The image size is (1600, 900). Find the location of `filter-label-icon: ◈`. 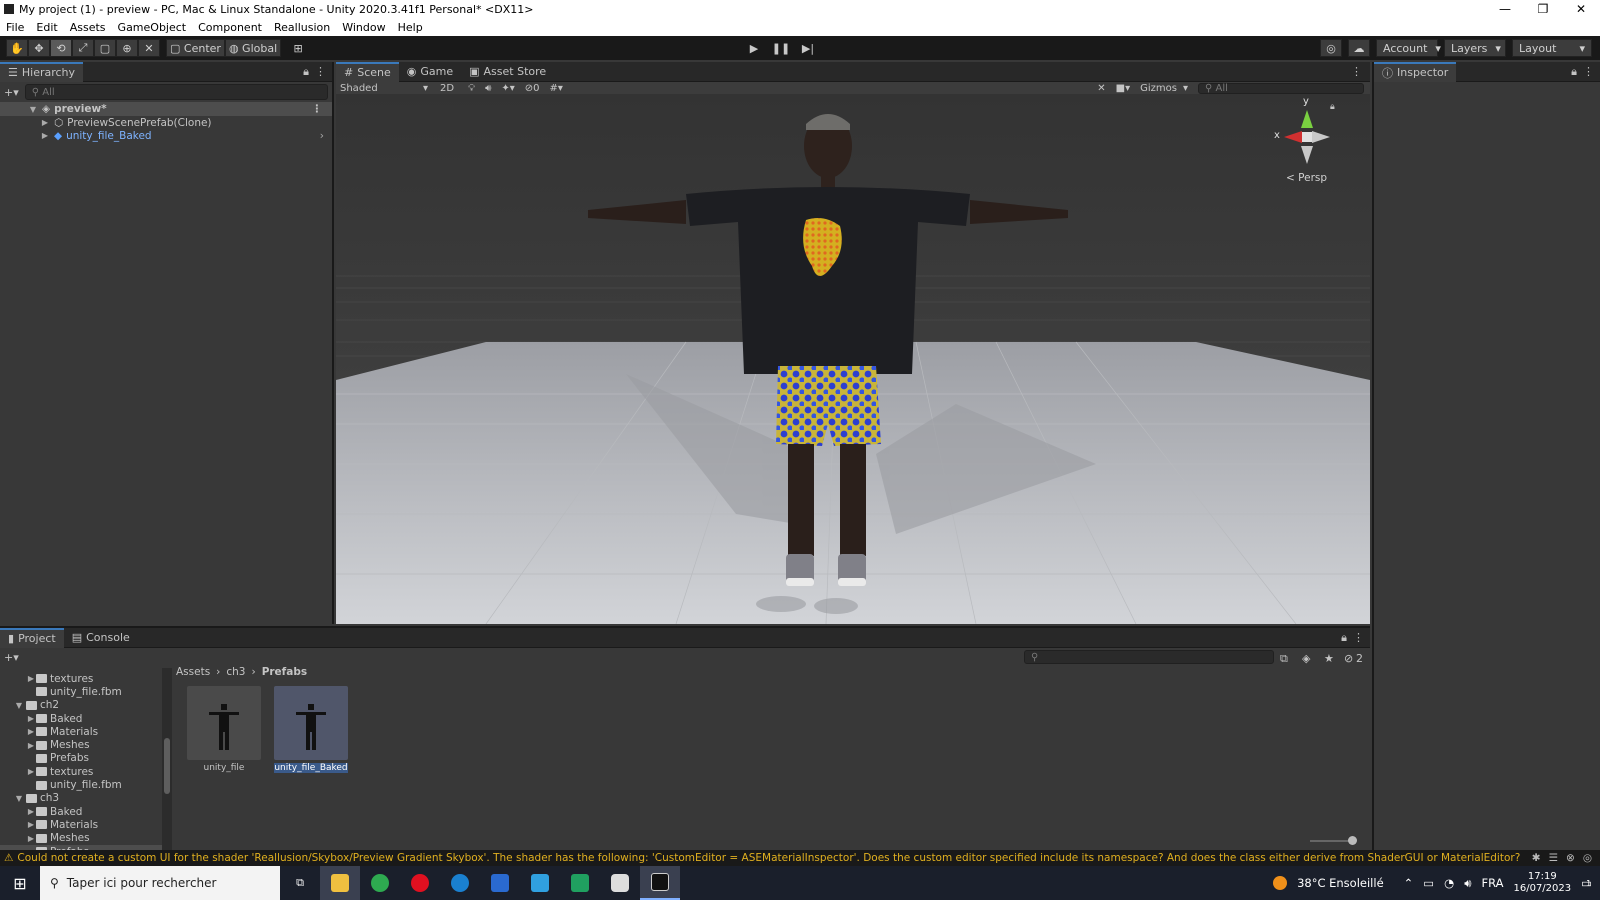

filter-label-icon: ◈ is located at coordinates (1306, 658).